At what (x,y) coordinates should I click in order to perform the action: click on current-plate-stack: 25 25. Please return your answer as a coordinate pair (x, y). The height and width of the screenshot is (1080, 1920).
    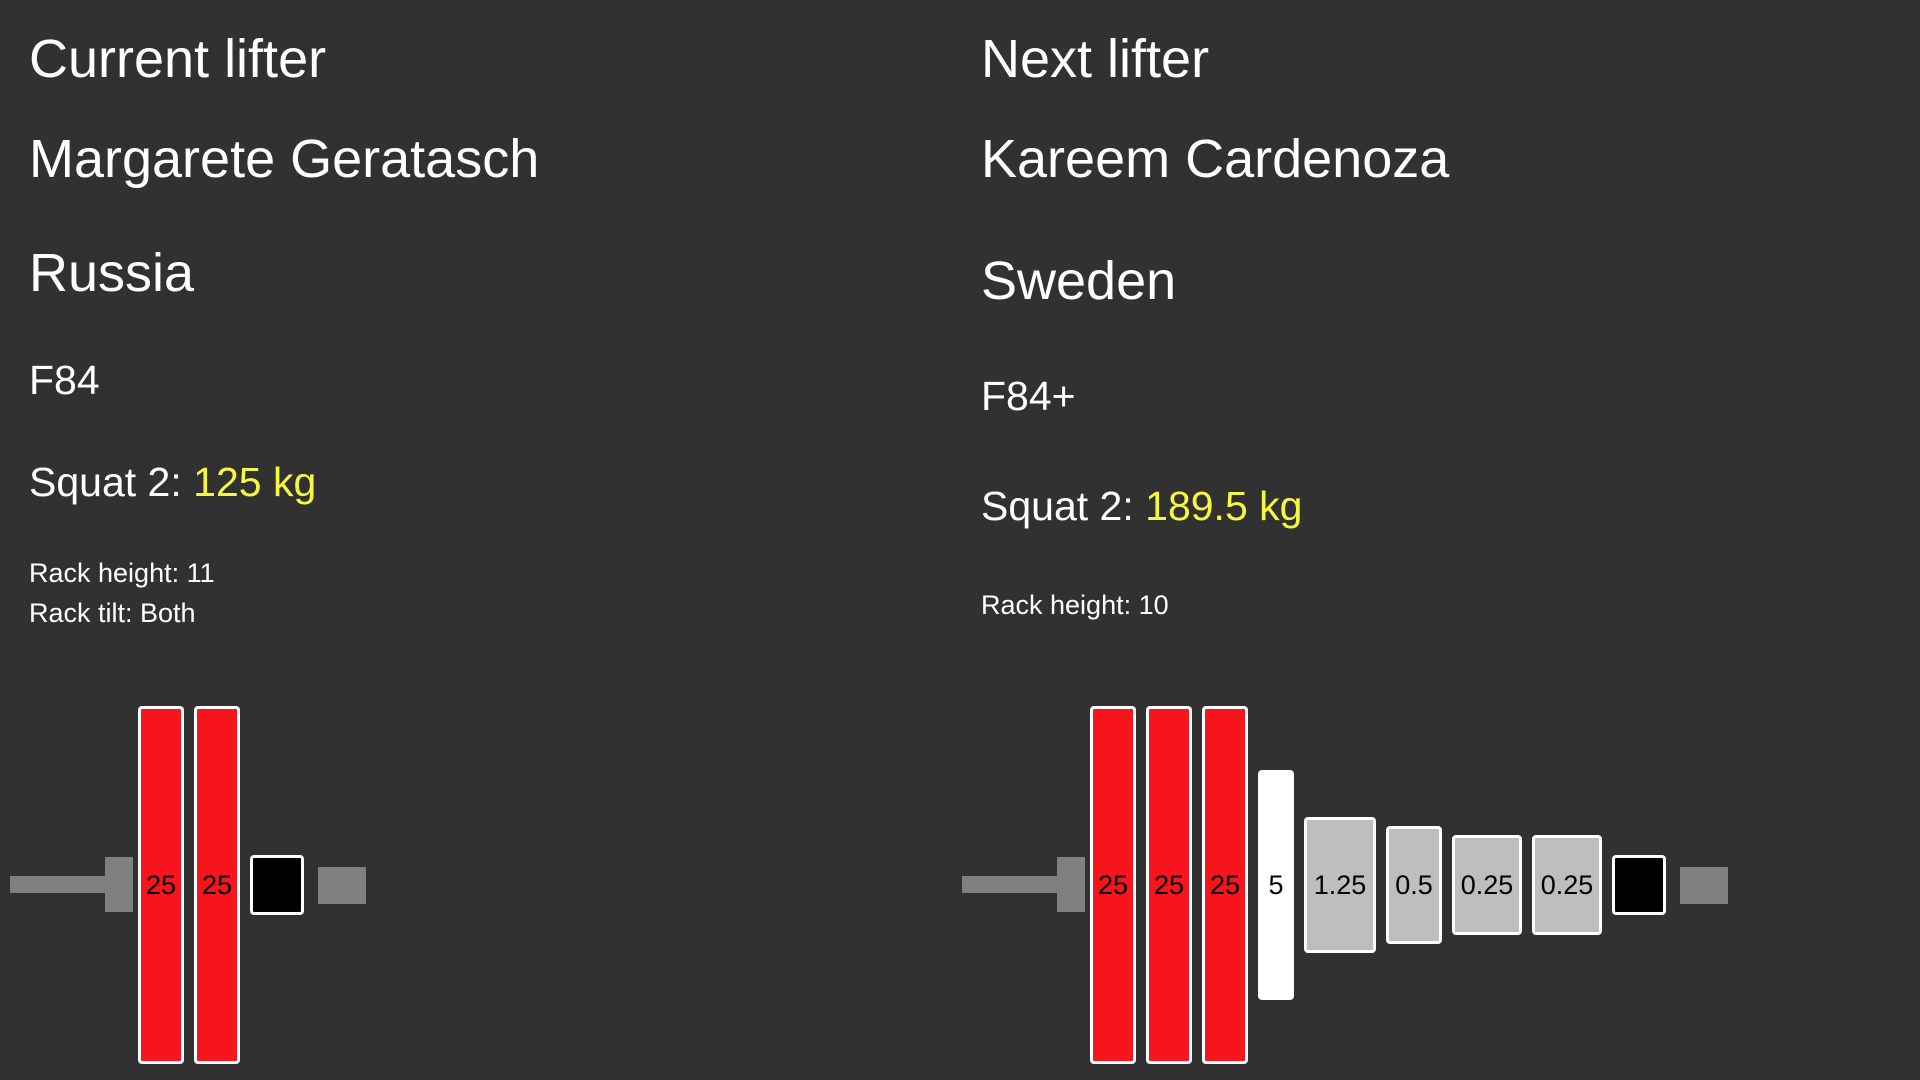
    Looking at the image, I should click on (252, 885).